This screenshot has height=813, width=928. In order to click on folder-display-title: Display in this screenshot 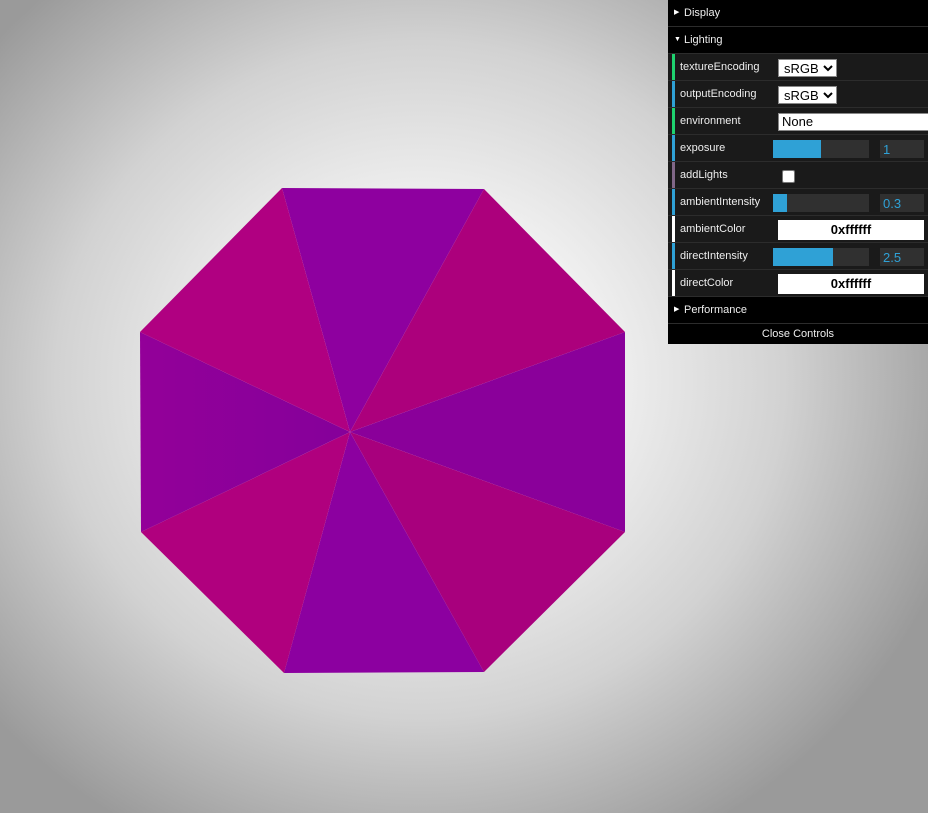, I will do `click(702, 13)`.